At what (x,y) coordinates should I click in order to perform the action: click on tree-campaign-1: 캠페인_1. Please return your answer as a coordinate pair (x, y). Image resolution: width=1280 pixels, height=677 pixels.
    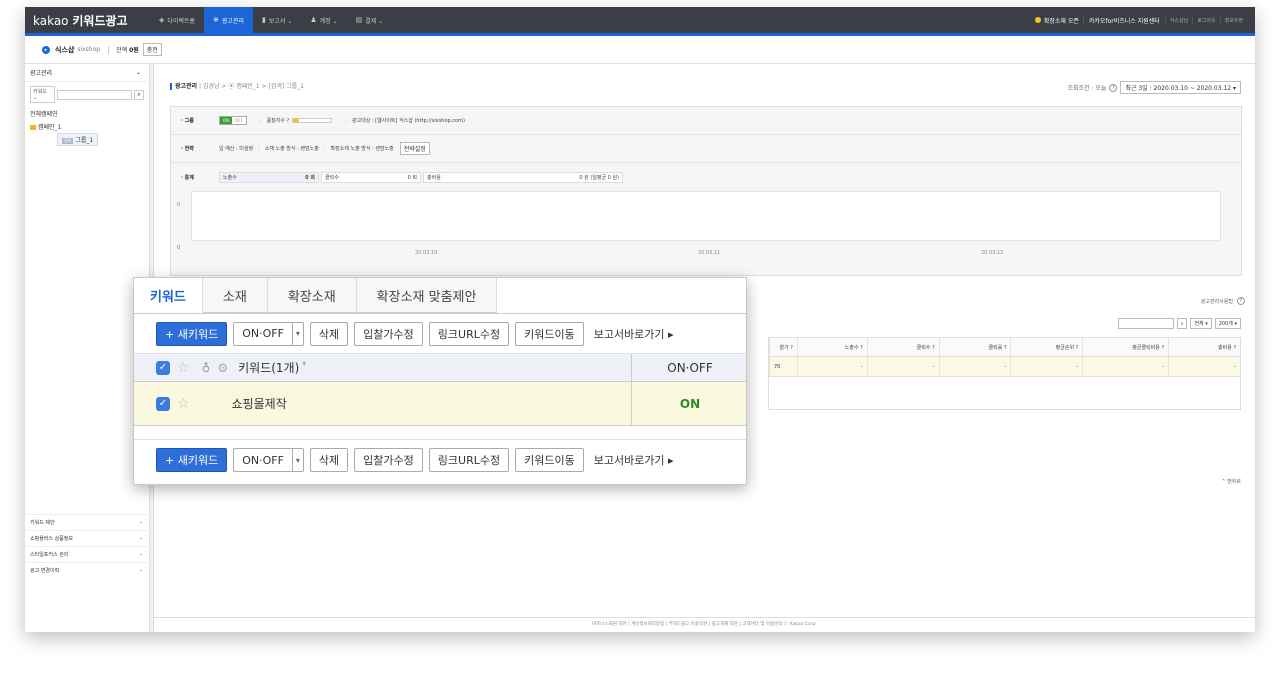
    Looking at the image, I should click on (87, 126).